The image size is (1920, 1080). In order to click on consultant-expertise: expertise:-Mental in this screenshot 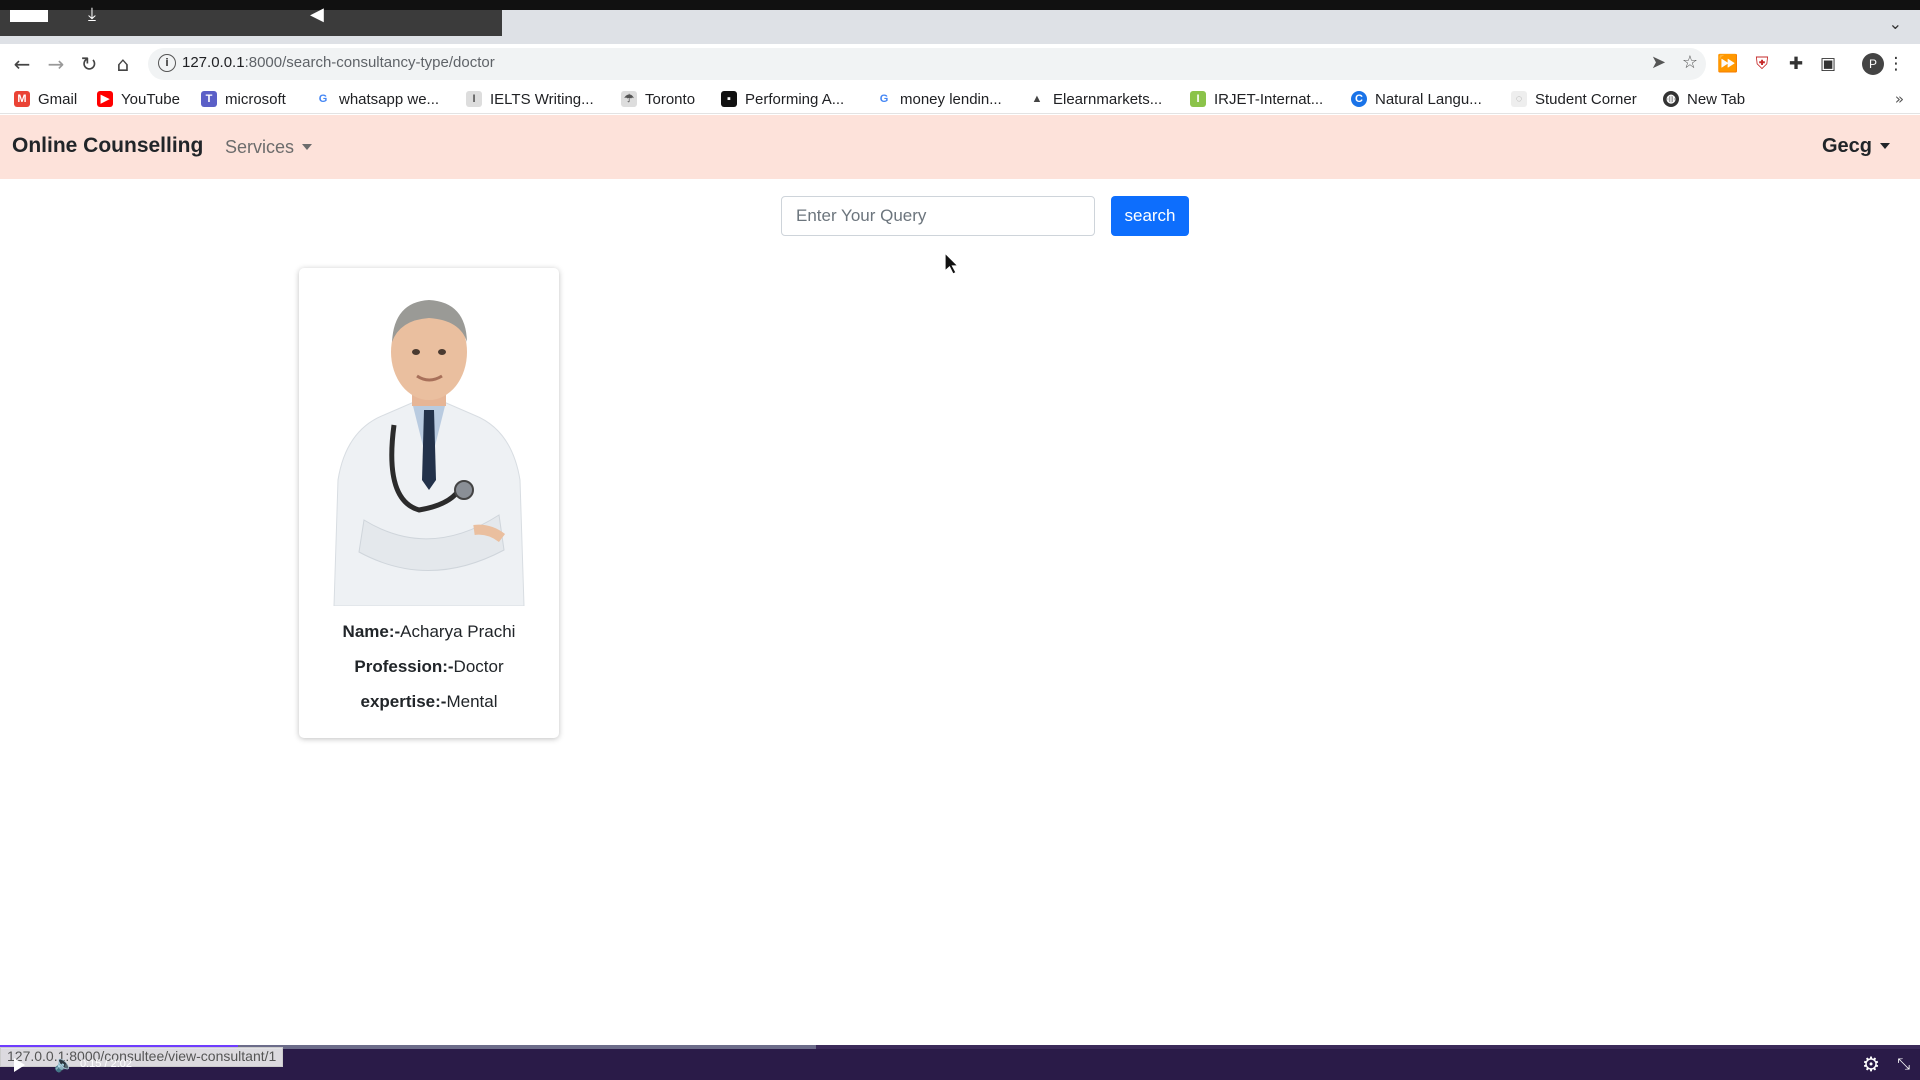, I will do `click(429, 702)`.